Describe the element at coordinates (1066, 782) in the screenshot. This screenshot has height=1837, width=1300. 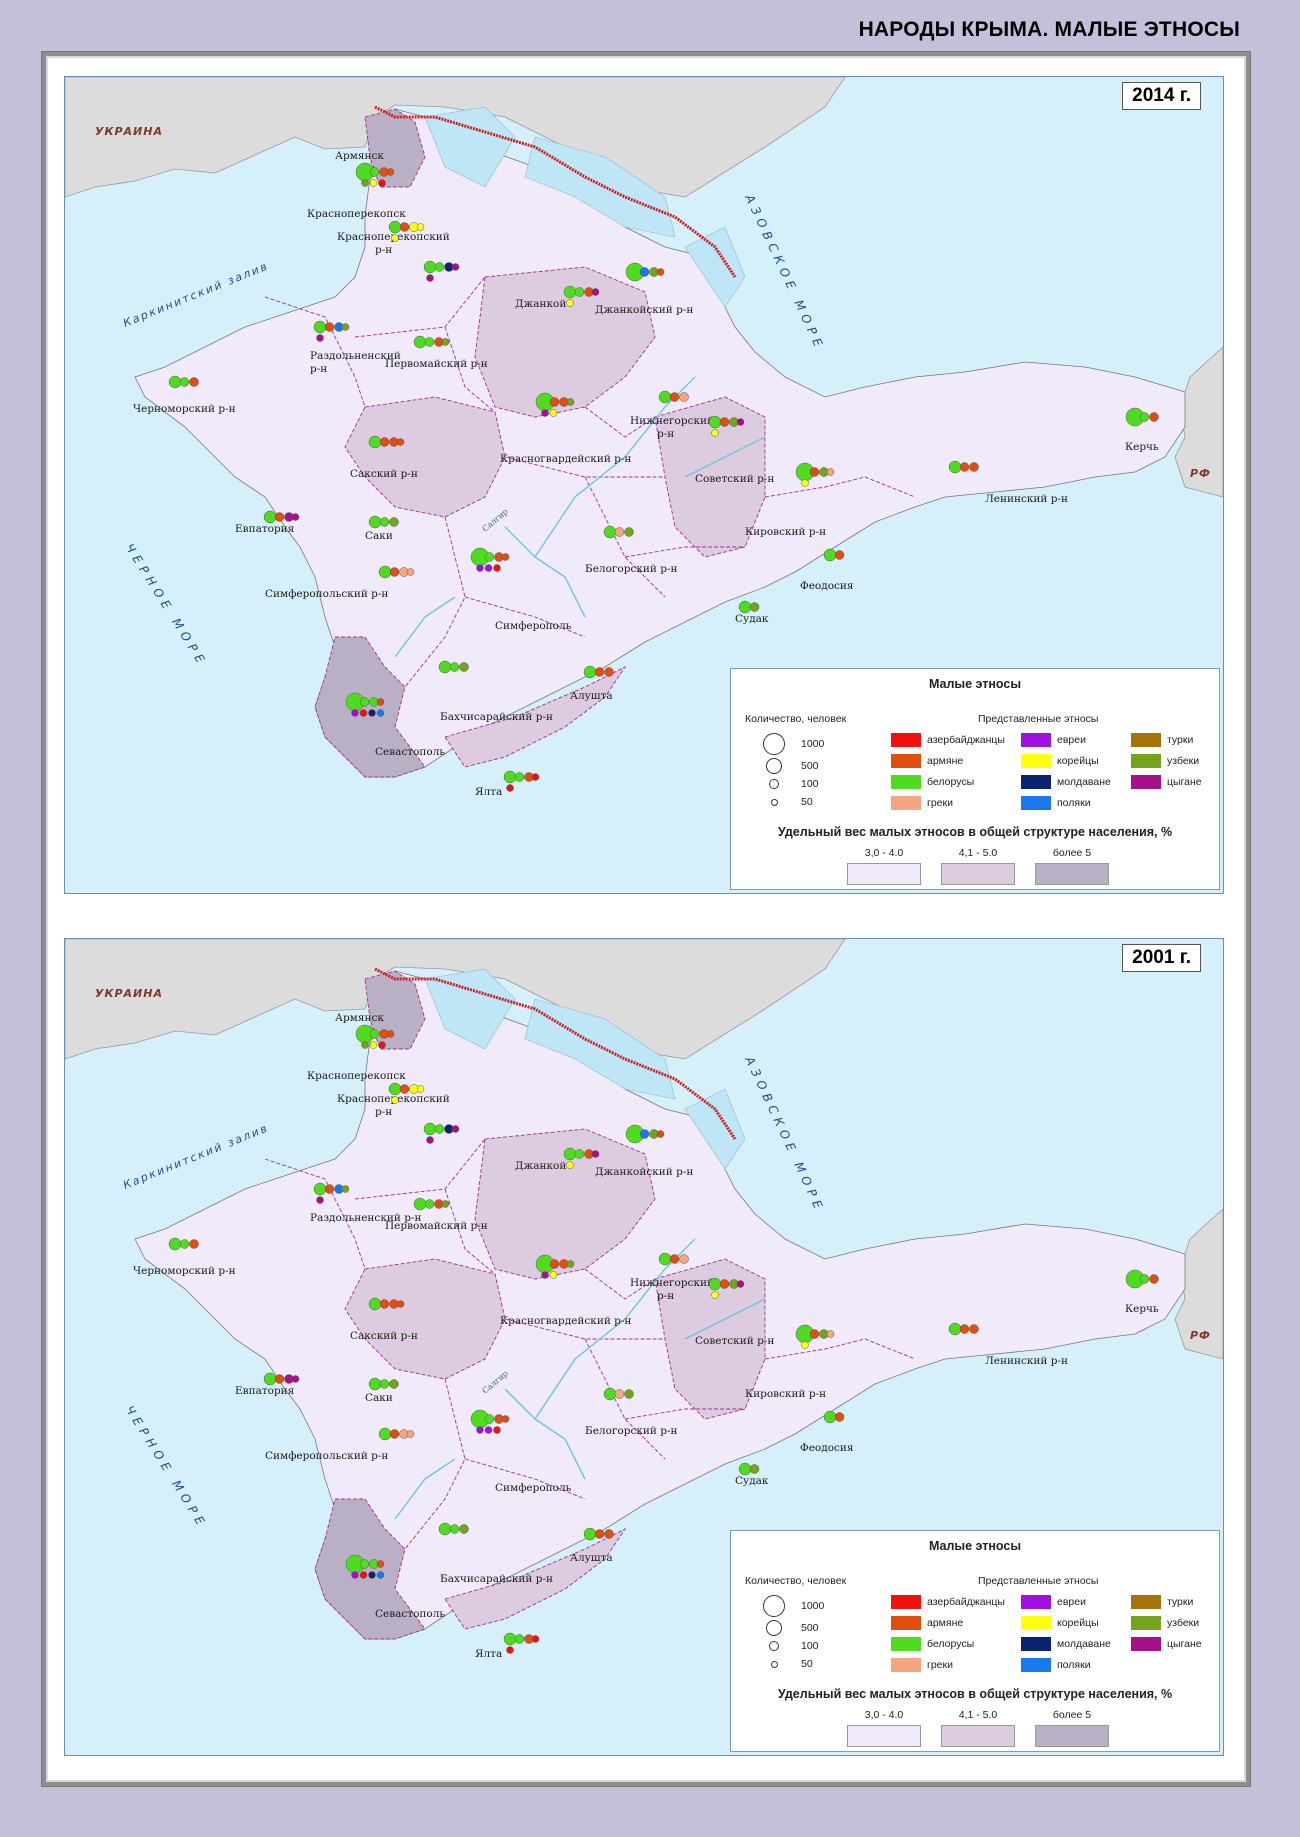
I see `legend-ethnos-item: молдаване` at that location.